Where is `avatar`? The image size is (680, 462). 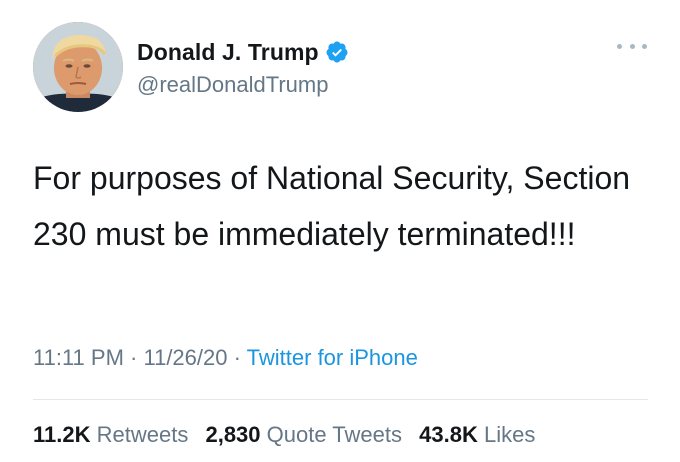
avatar is located at coordinates (78, 67).